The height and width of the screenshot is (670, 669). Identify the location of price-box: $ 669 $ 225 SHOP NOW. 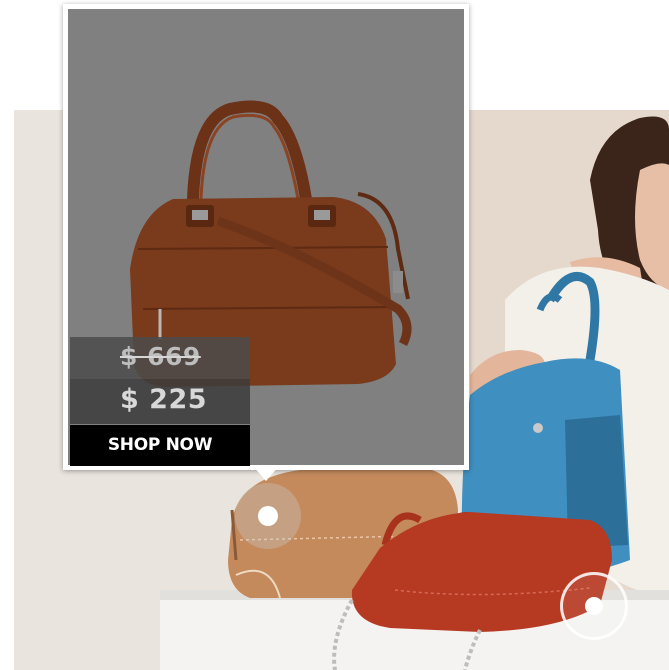
(160, 401).